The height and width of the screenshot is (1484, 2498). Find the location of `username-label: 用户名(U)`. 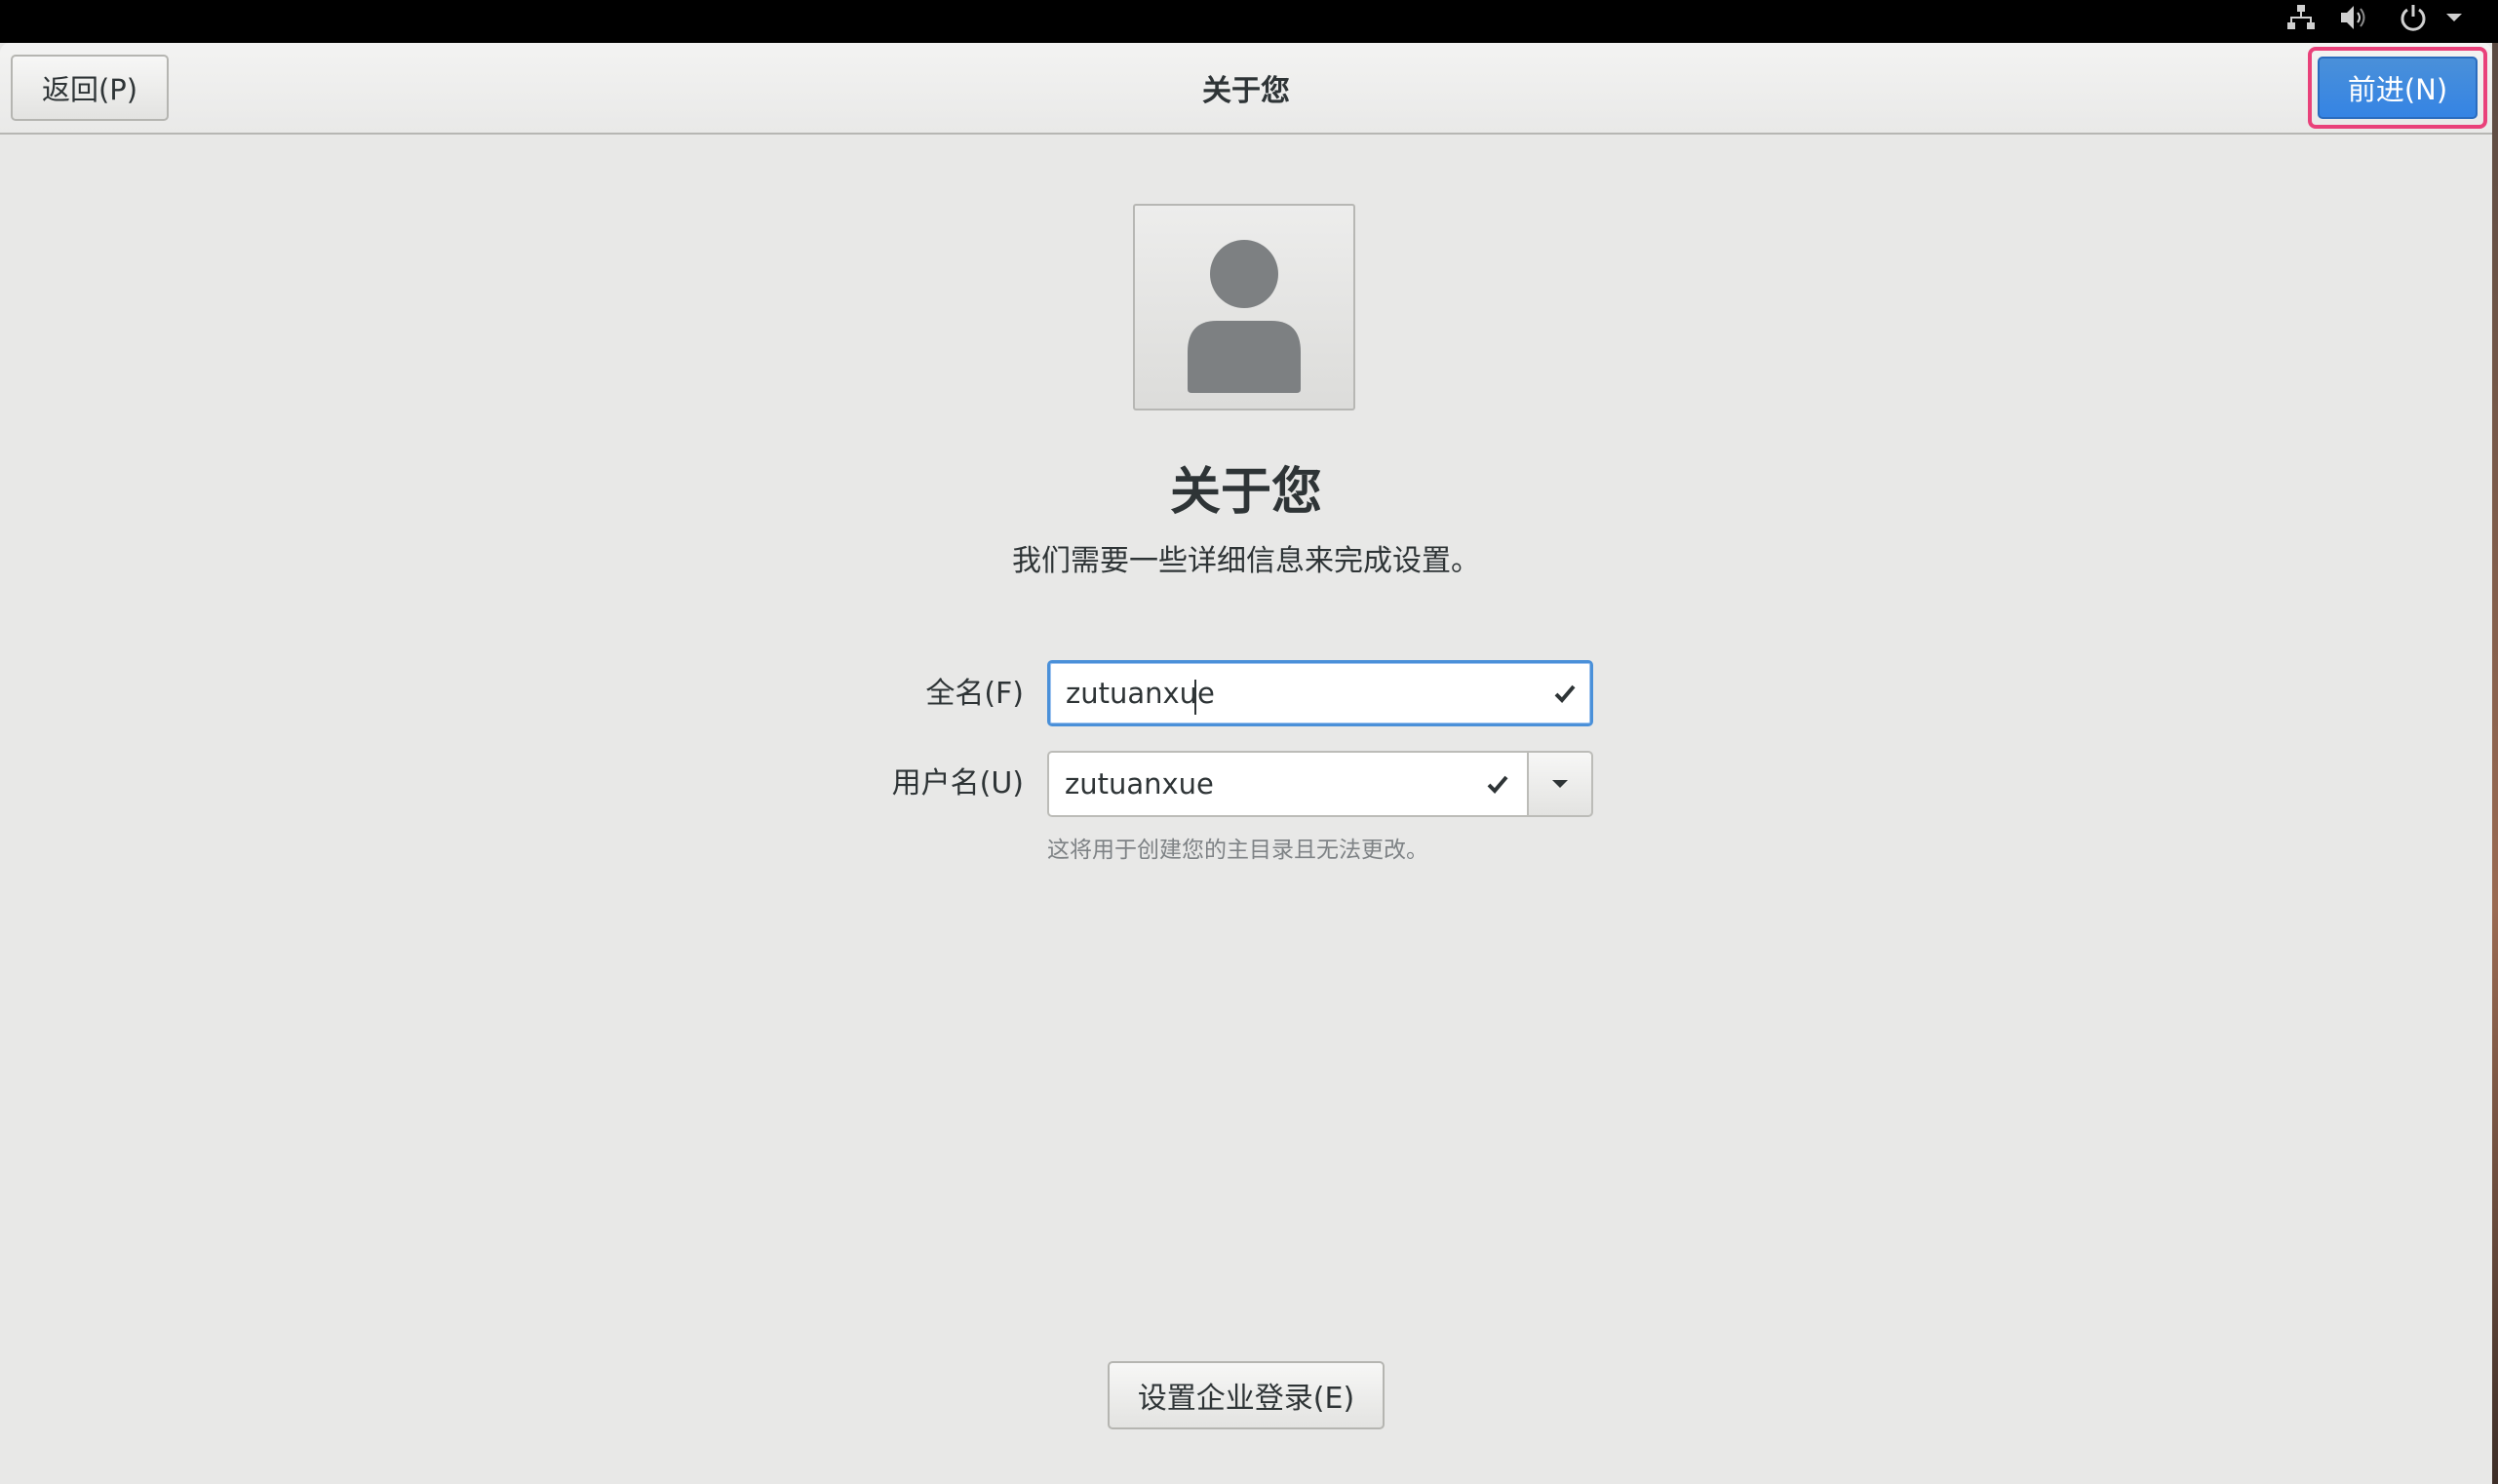

username-label: 用户名(U) is located at coordinates (957, 783).